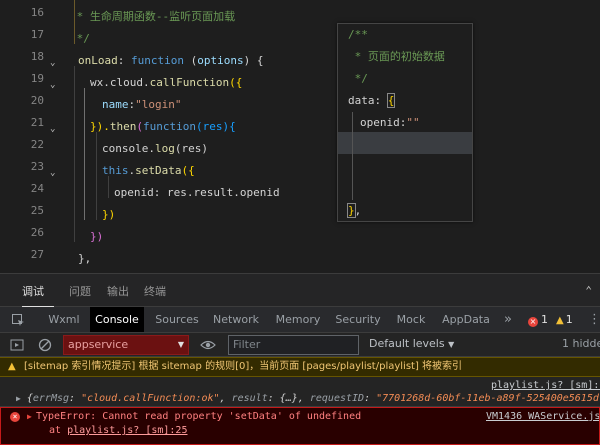  What do you see at coordinates (197, 192) in the screenshot?
I see `code-line-24: openid: res.result.openid` at bounding box center [197, 192].